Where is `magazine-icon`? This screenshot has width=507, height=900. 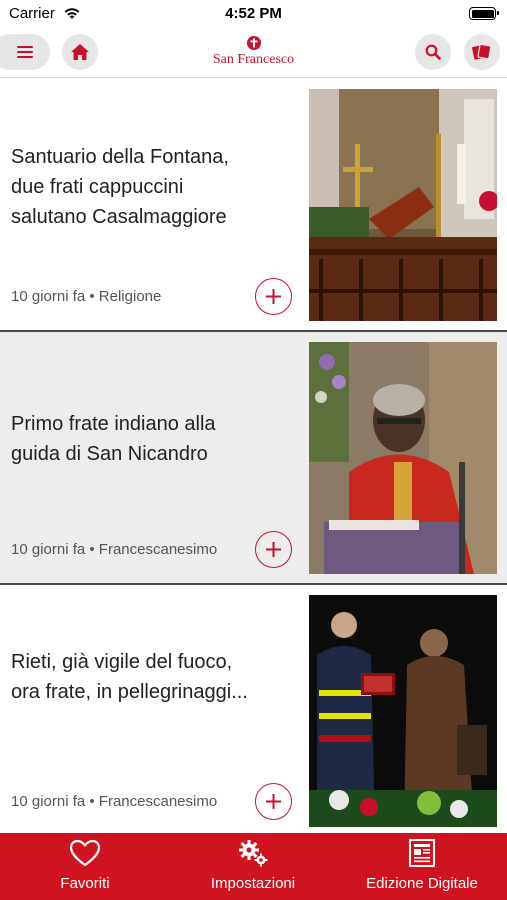 magazine-icon is located at coordinates (482, 51).